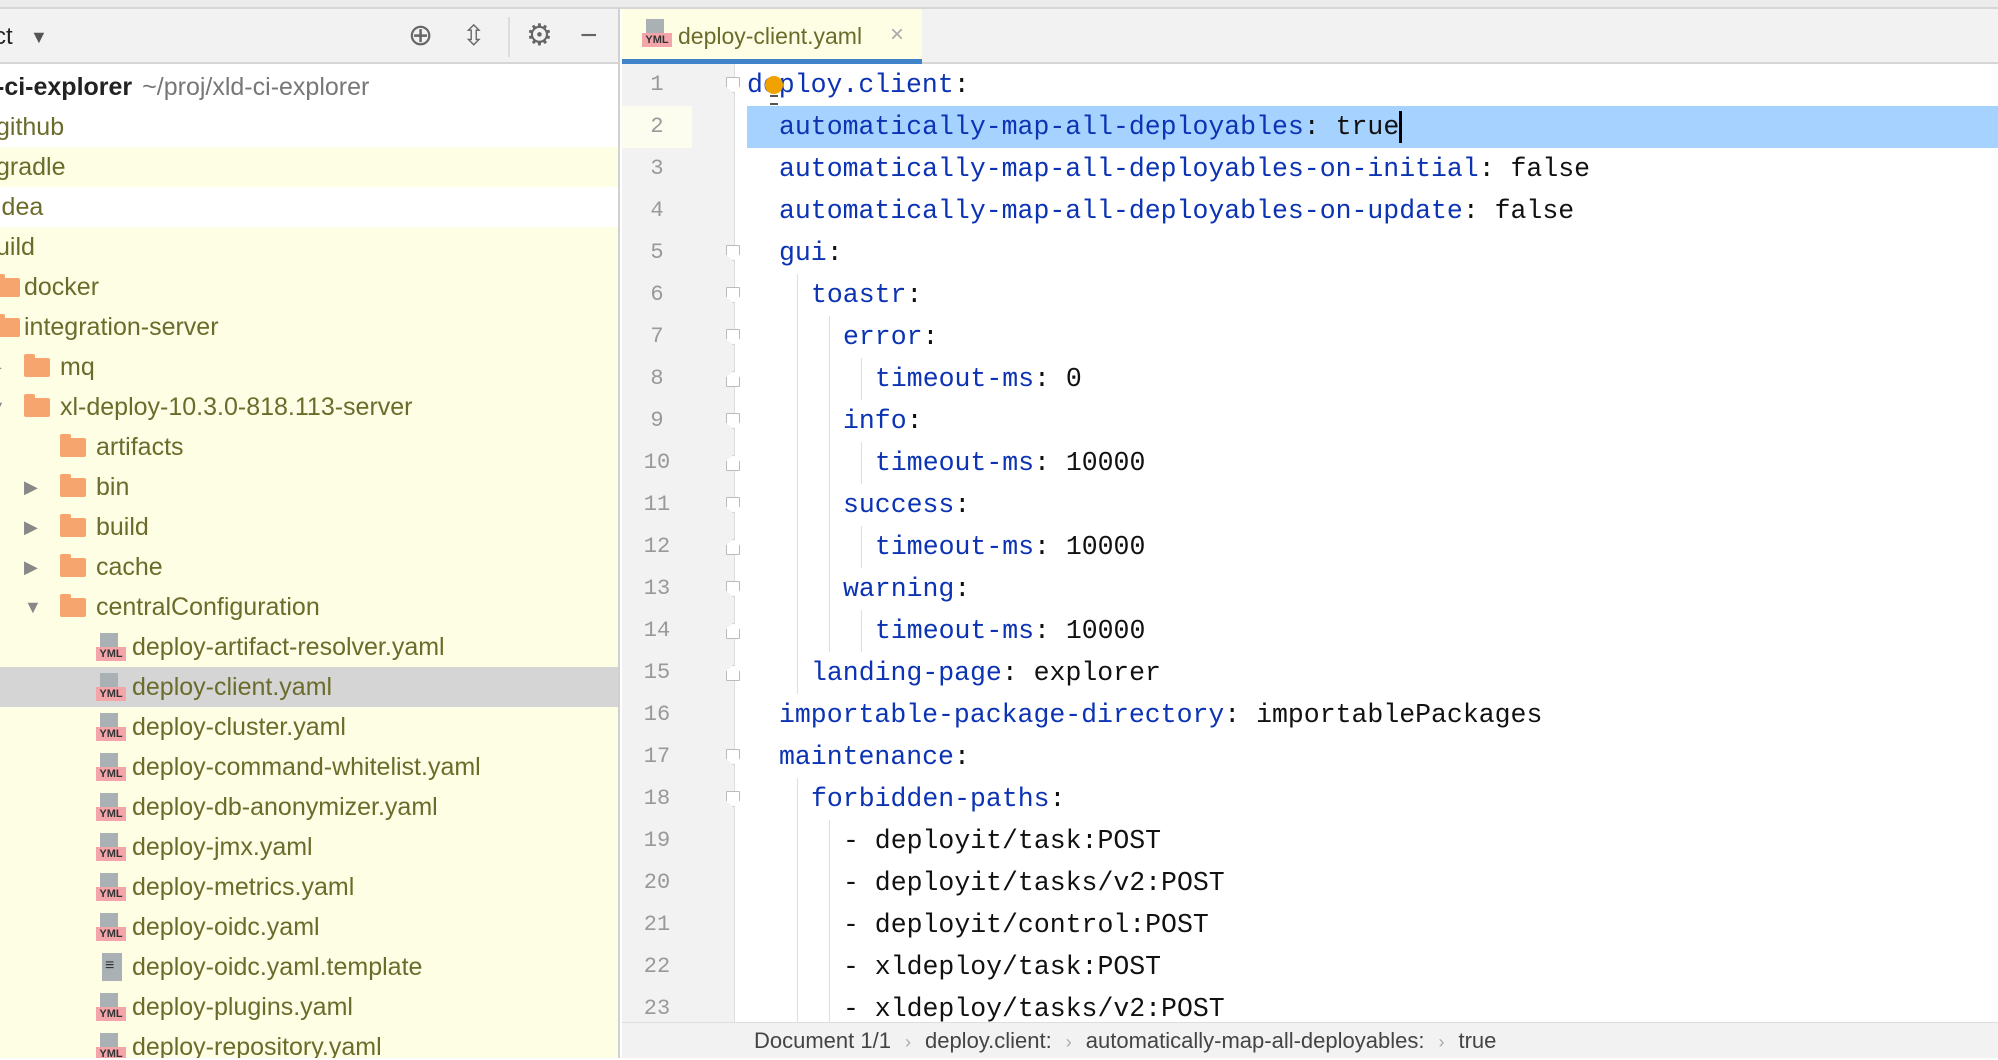 This screenshot has width=1998, height=1060. Describe the element at coordinates (1477, 1040) in the screenshot. I see `breadcrumb-item: true` at that location.